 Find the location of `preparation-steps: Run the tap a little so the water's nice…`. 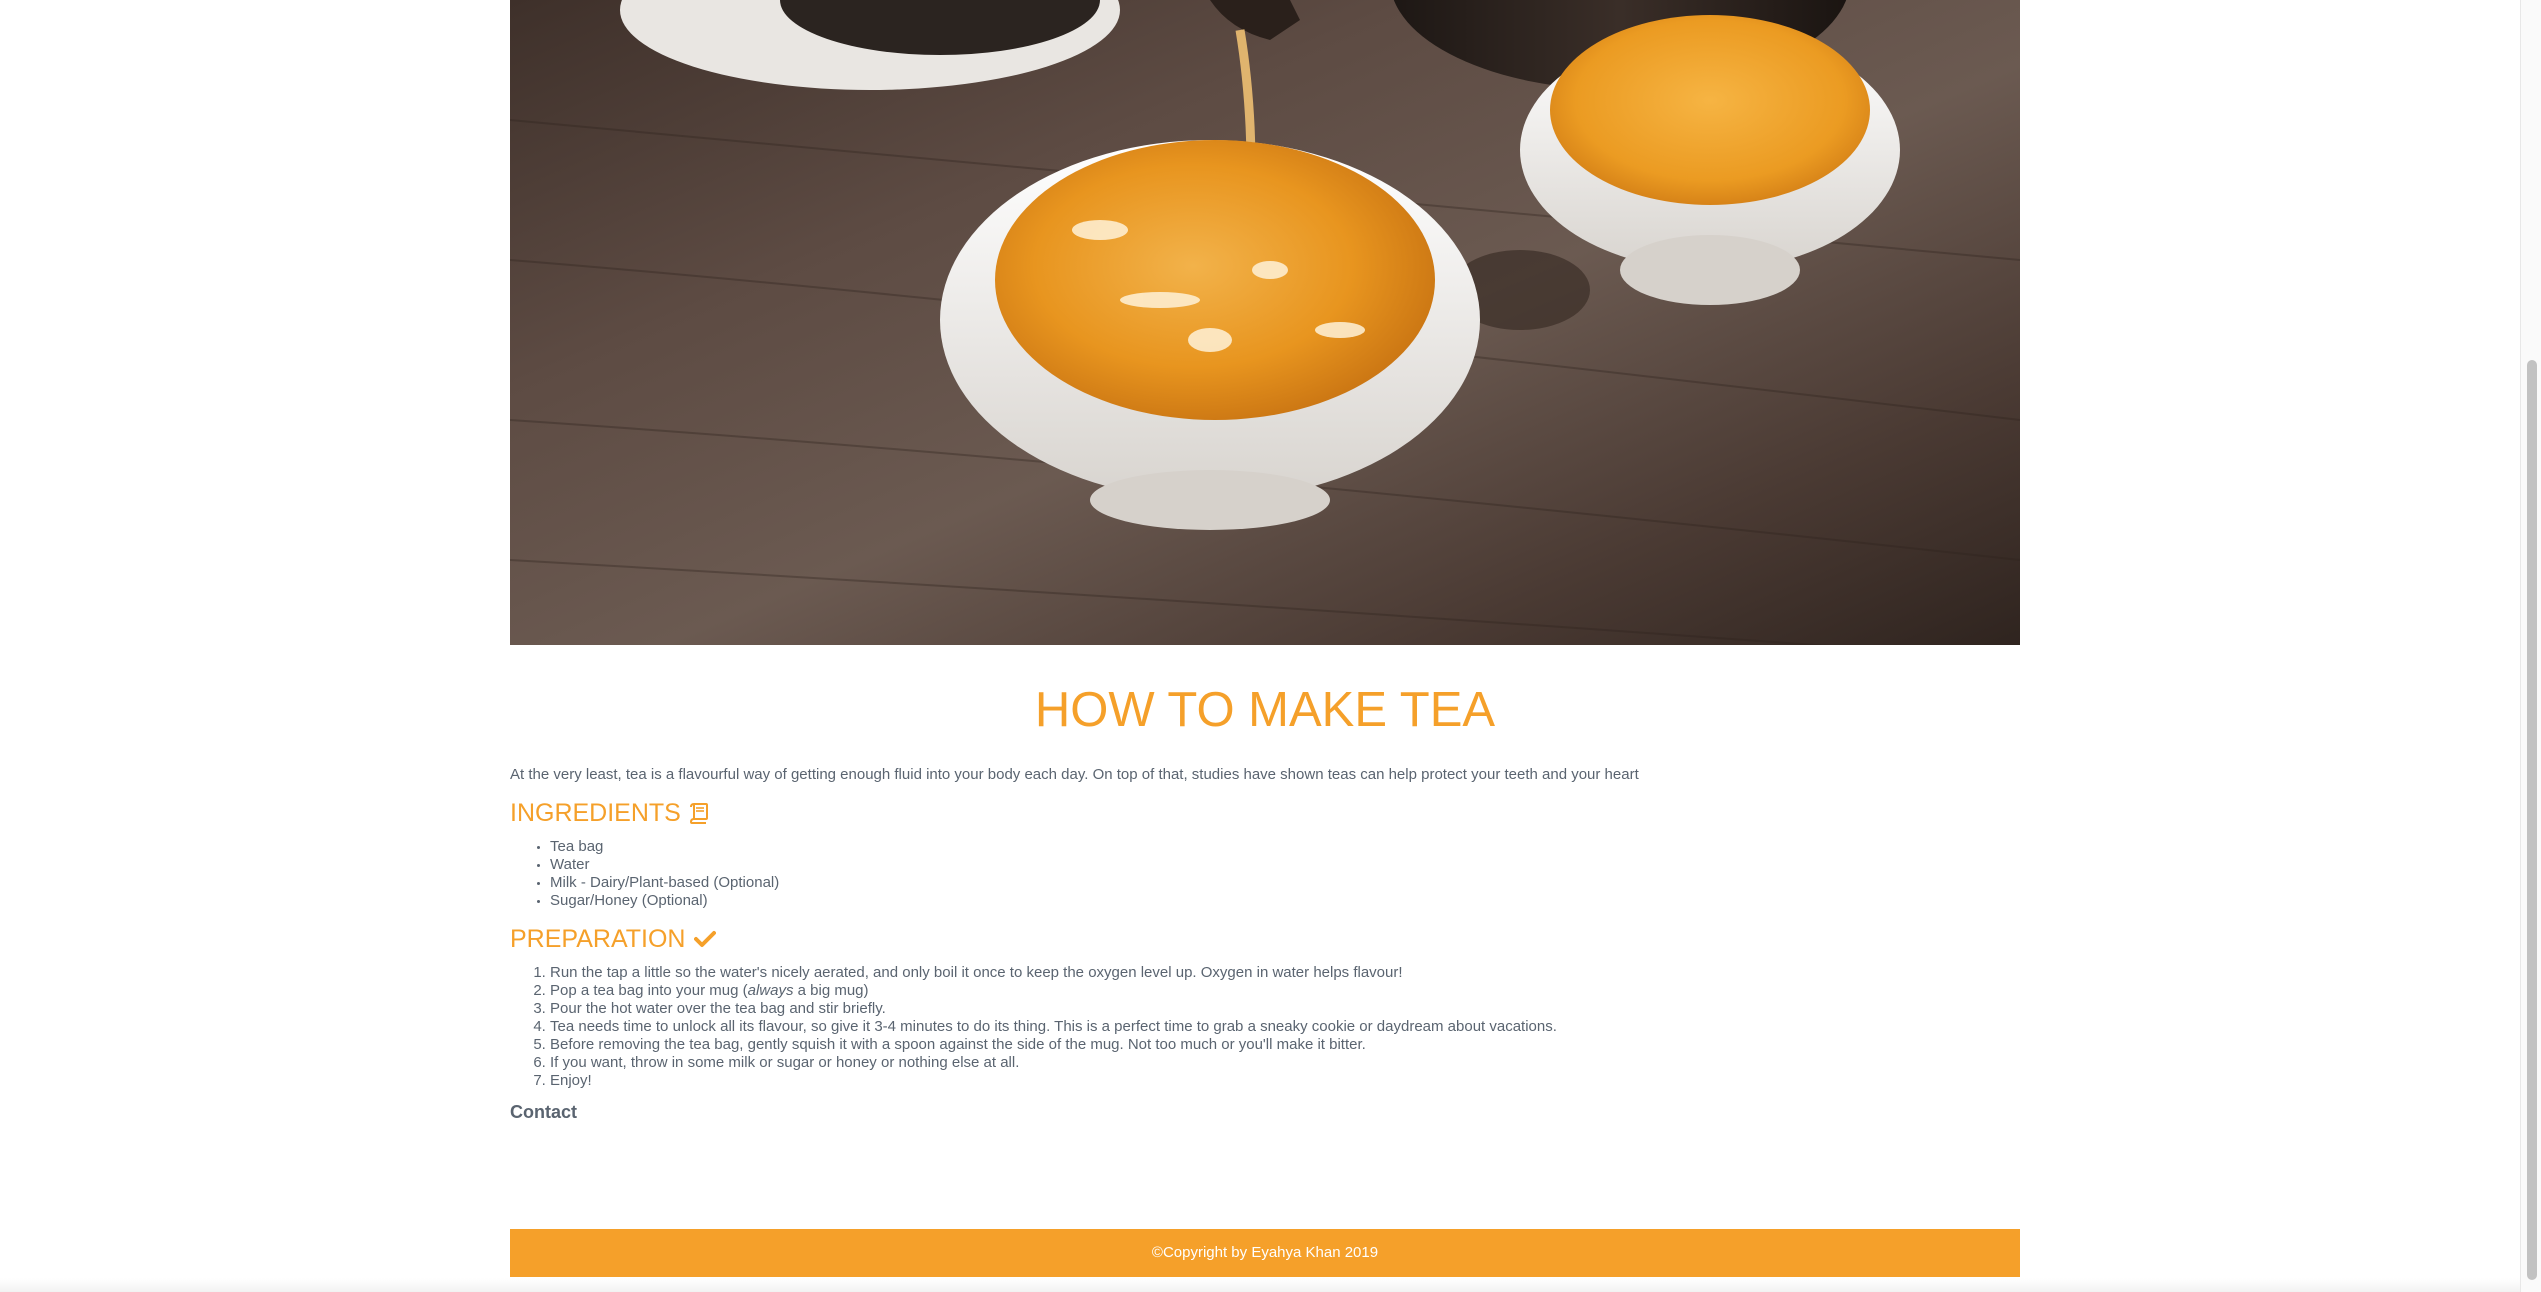

preparation-steps: Run the tap a little so the water's nice… is located at coordinates (1265, 1027).